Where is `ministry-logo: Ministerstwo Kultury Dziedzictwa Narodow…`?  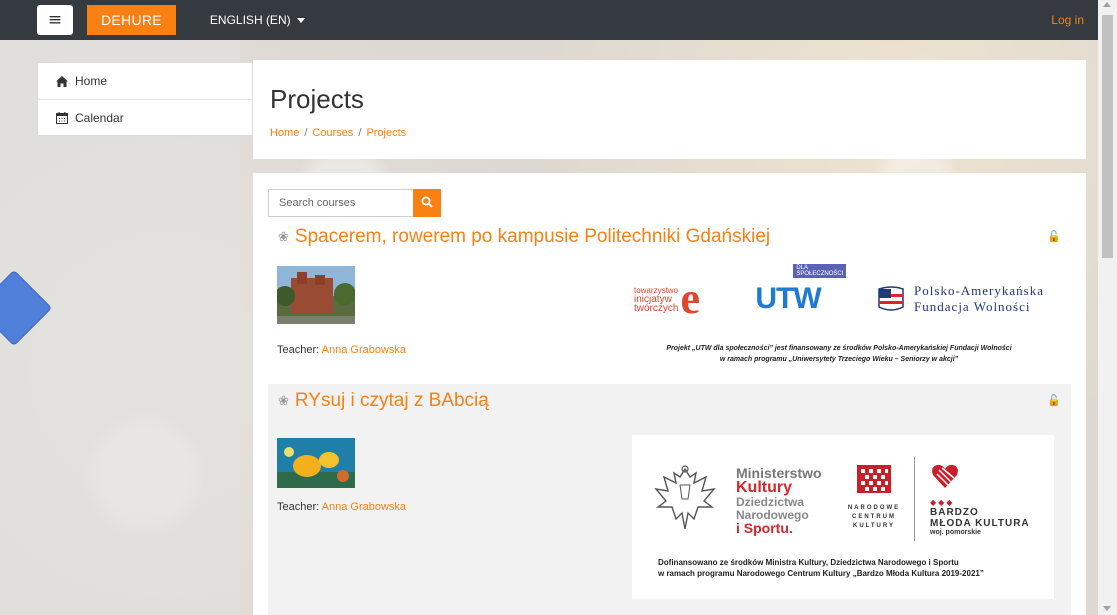
ministry-logo: Ministerstwo Kultury Dziedzictwa Narodow… is located at coordinates (779, 501).